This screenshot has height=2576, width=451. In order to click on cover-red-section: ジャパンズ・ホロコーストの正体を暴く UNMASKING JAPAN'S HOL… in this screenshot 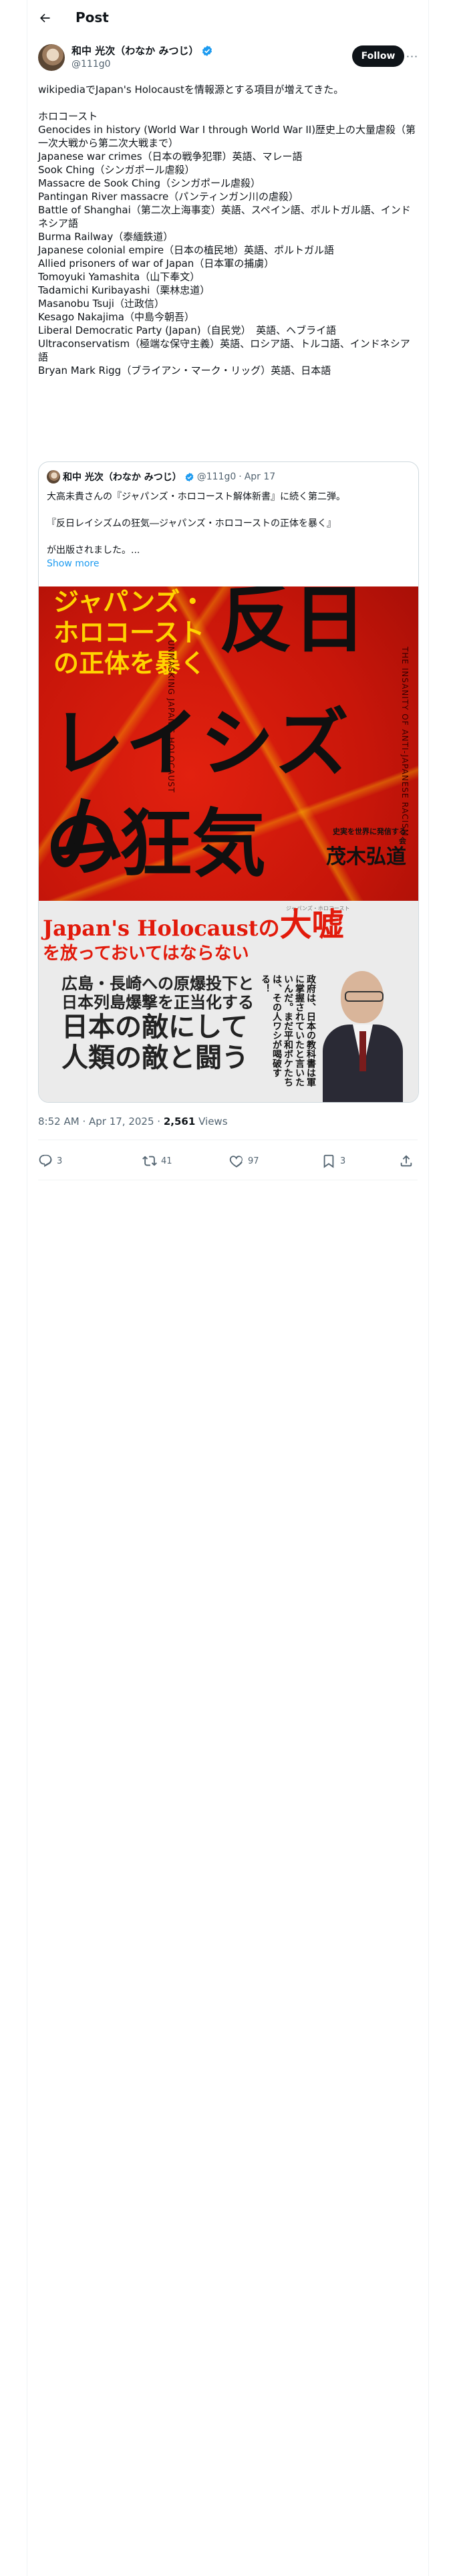, I will do `click(228, 743)`.